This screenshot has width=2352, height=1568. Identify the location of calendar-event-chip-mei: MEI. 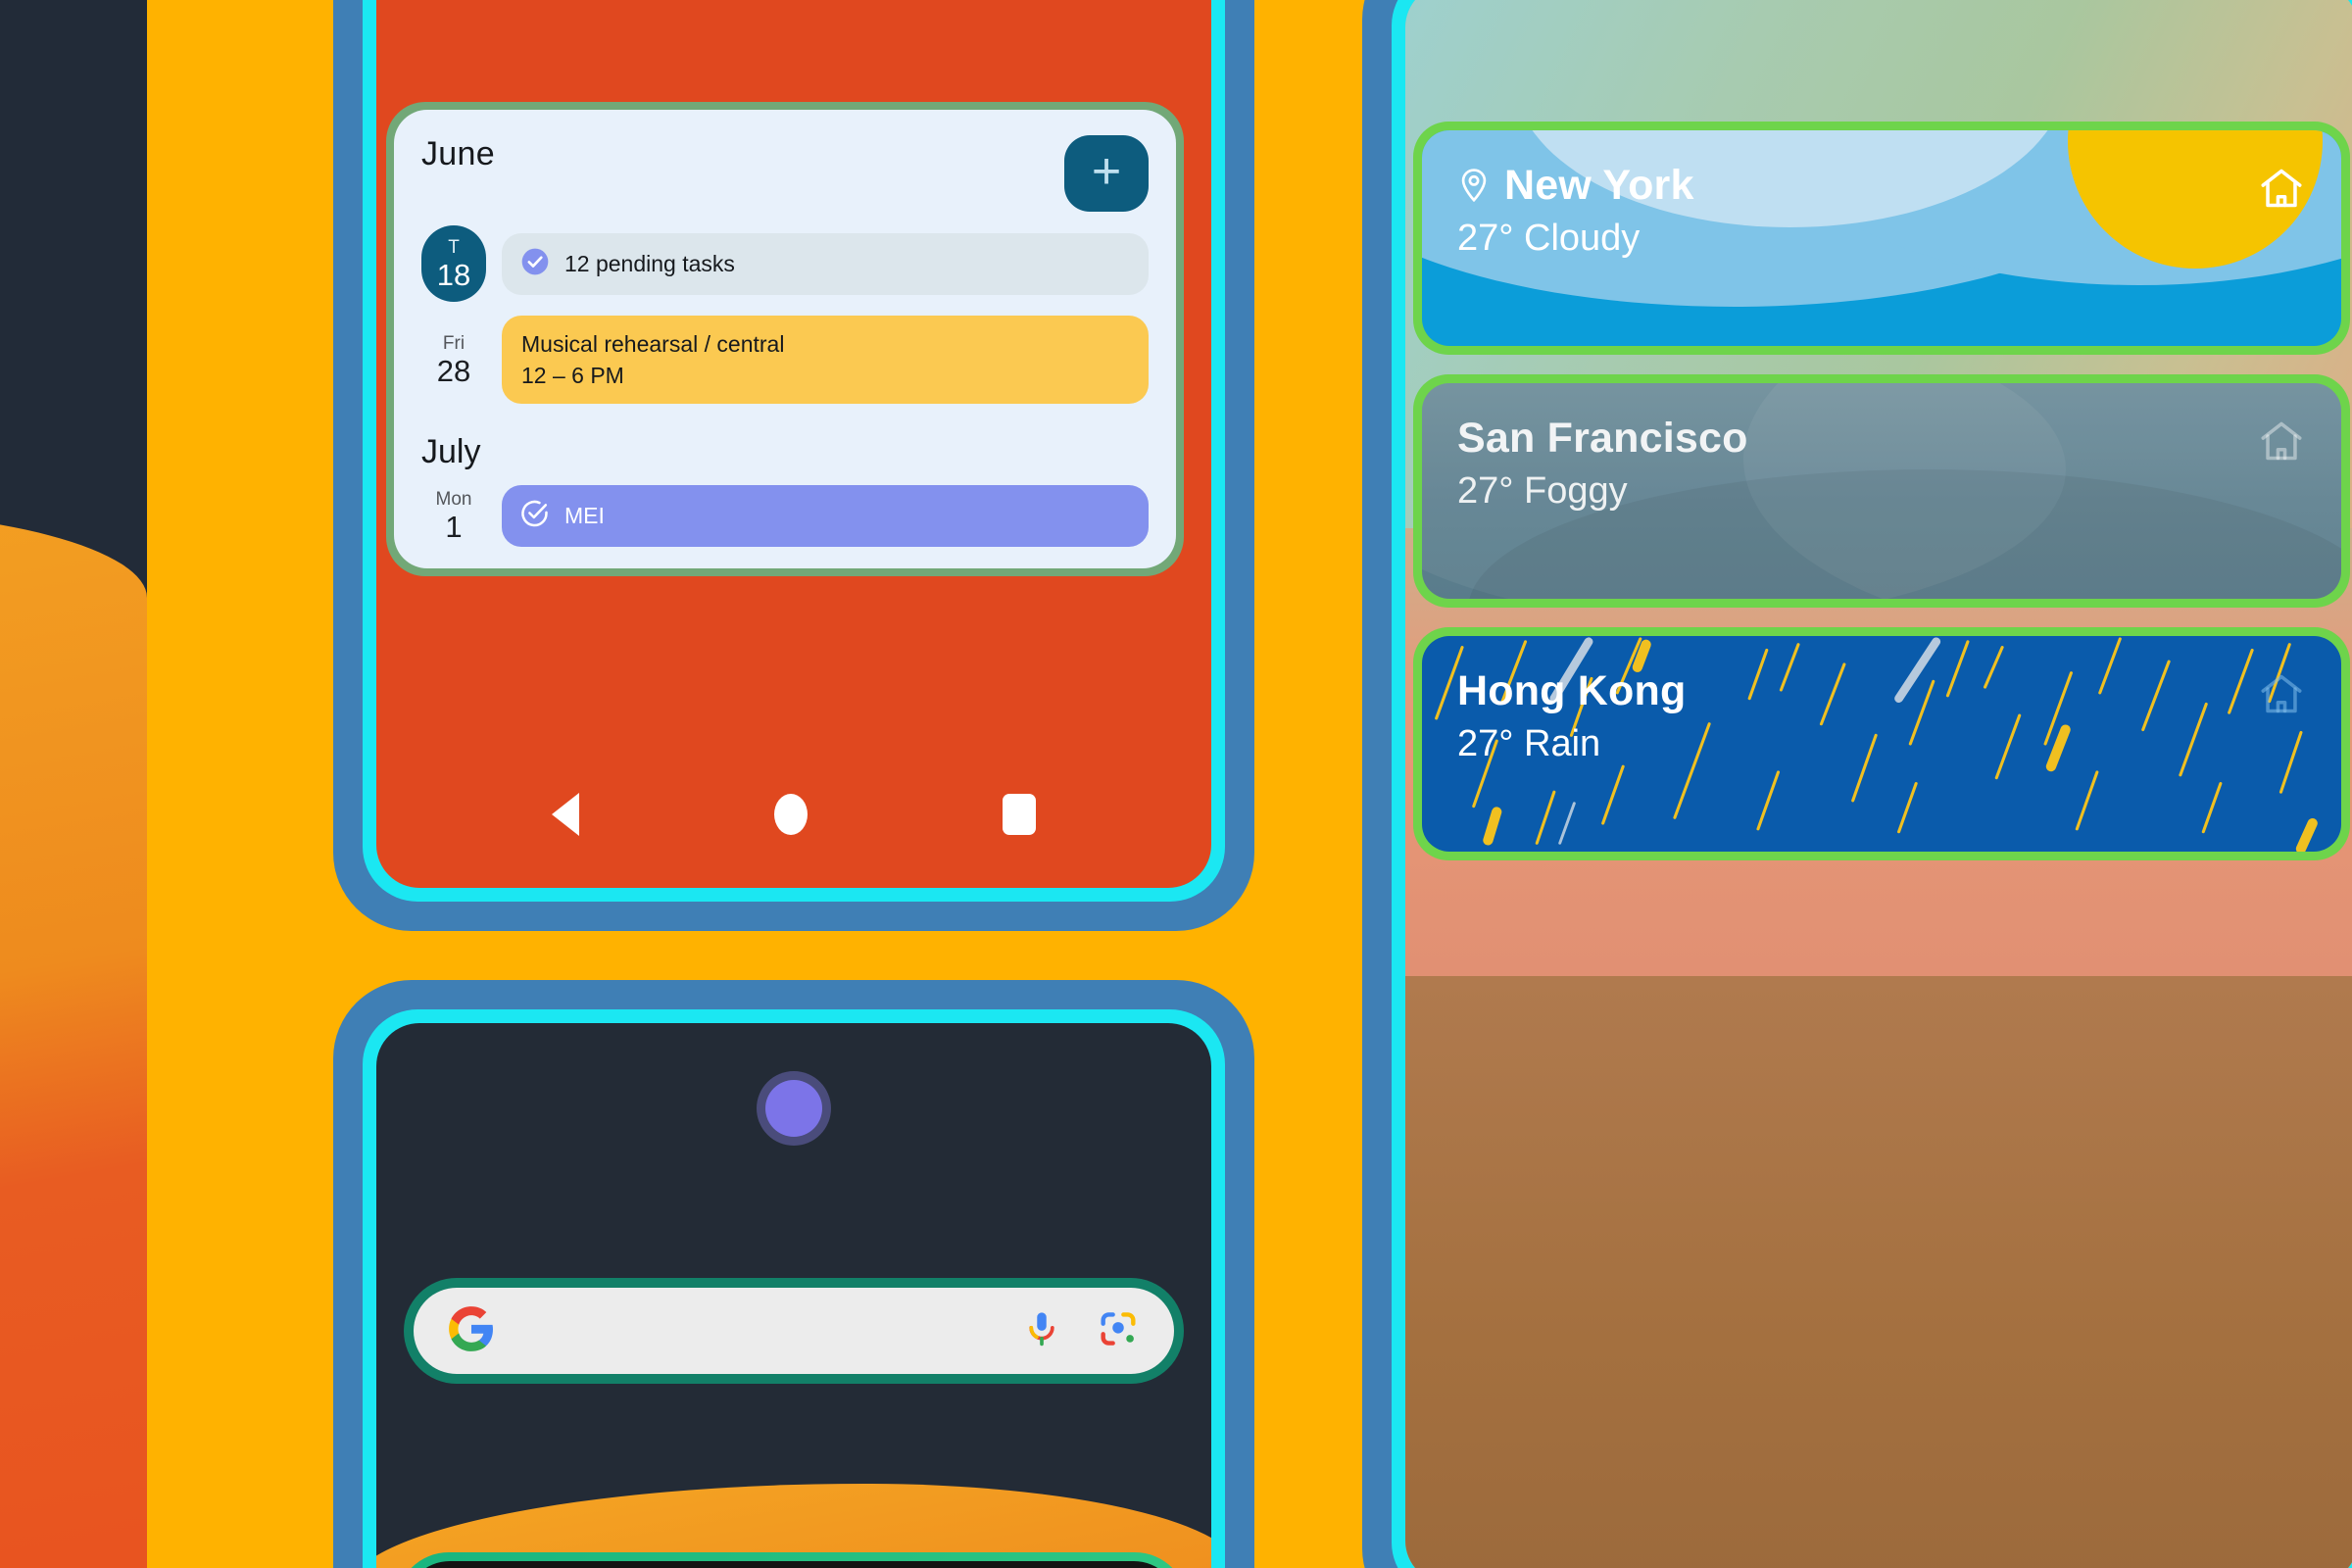
(825, 516).